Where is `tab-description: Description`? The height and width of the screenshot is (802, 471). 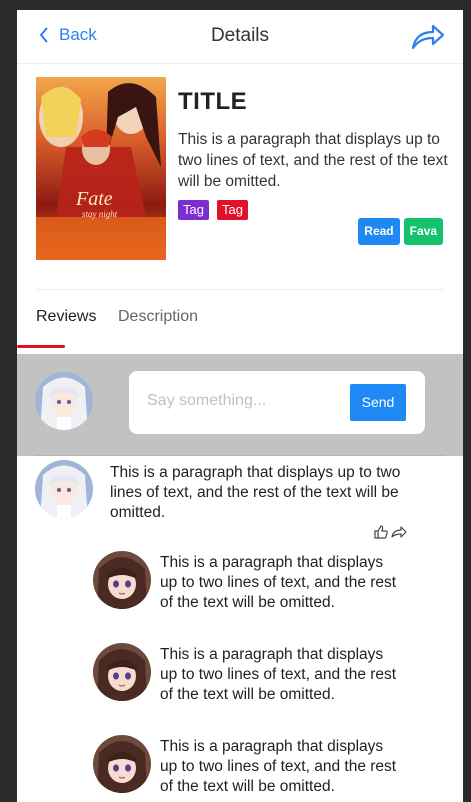
tab-description: Description is located at coordinates (158, 317).